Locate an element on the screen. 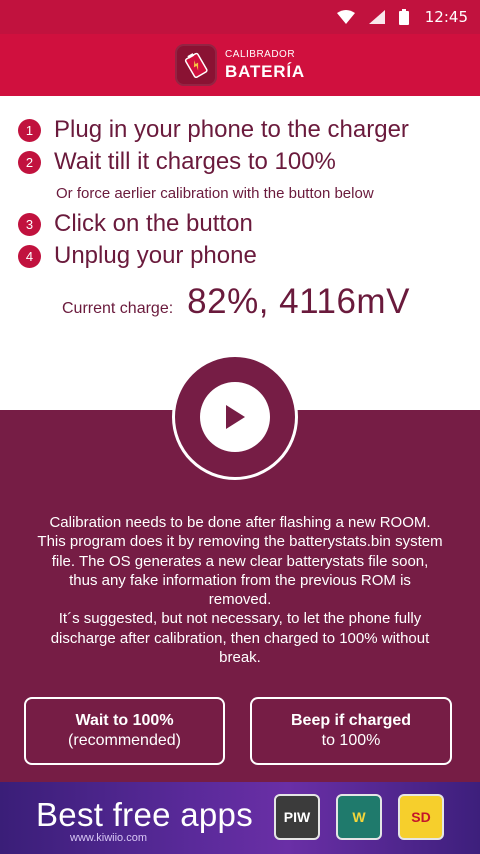 The width and height of the screenshot is (480, 854). step-number-badge: 3 is located at coordinates (29, 224).